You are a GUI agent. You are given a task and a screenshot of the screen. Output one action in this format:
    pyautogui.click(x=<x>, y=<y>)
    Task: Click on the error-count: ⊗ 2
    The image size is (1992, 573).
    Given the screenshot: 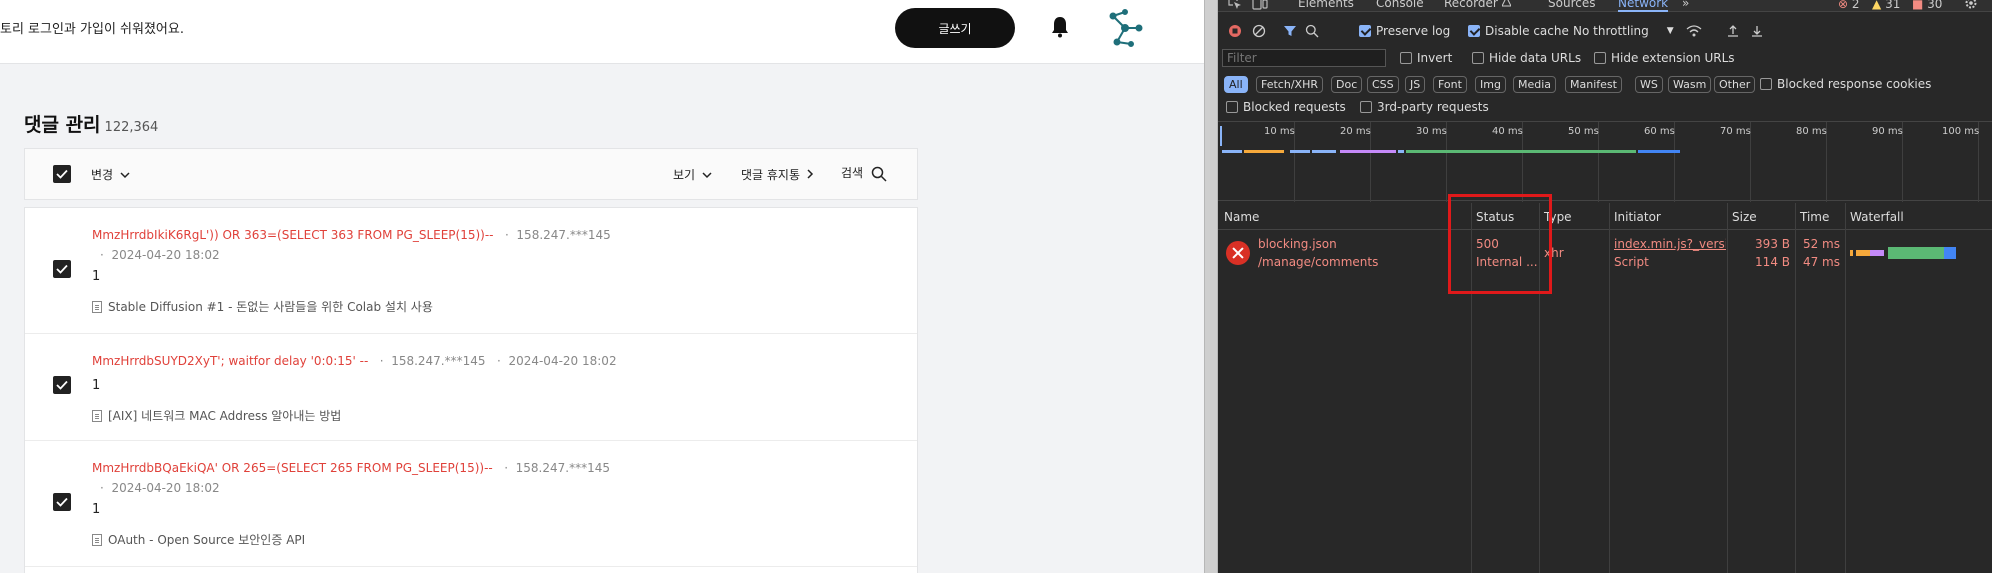 What is the action you would take?
    pyautogui.click(x=1849, y=5)
    